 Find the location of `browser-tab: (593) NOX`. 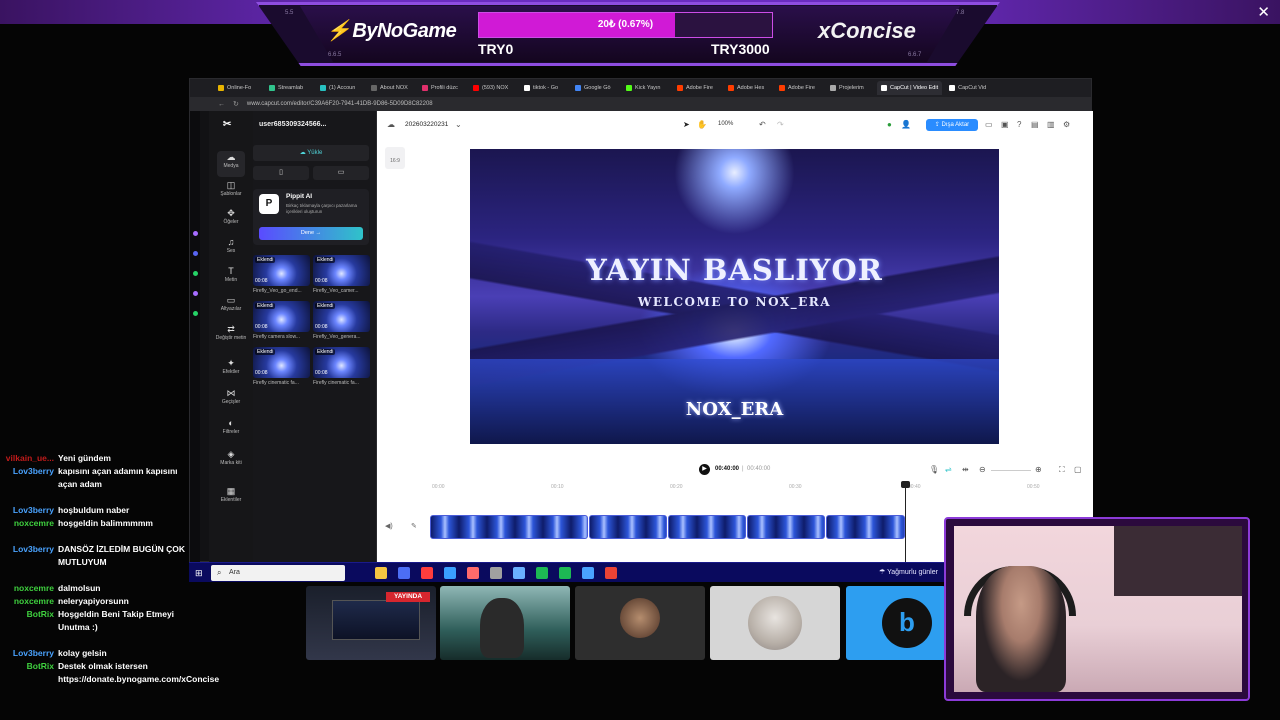

browser-tab: (593) NOX is located at coordinates (493, 88).